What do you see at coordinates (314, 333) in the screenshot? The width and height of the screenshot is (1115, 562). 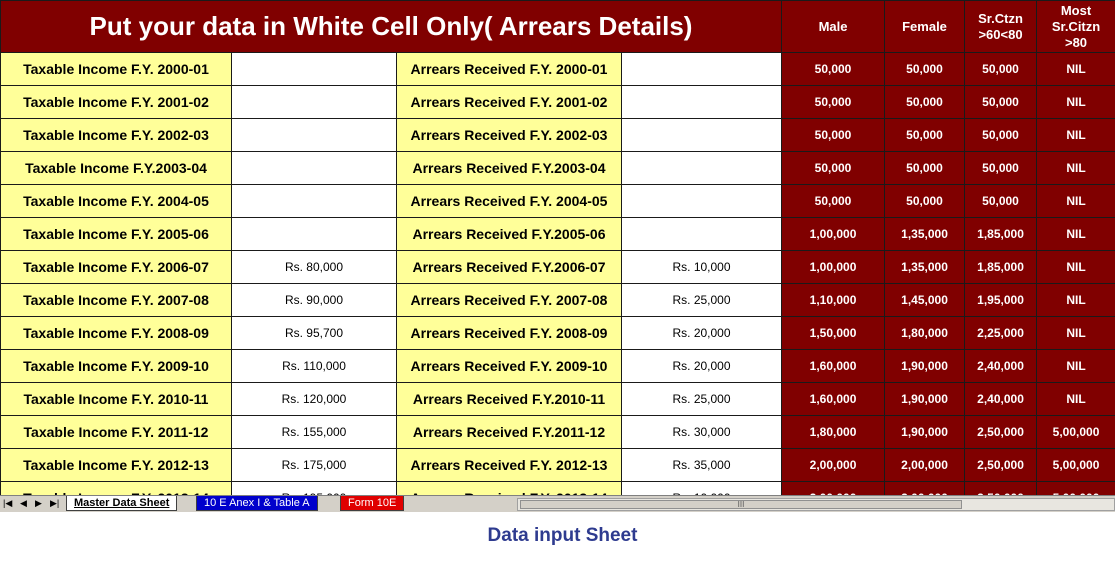 I see `income-input-cell: Rs. 95,700` at bounding box center [314, 333].